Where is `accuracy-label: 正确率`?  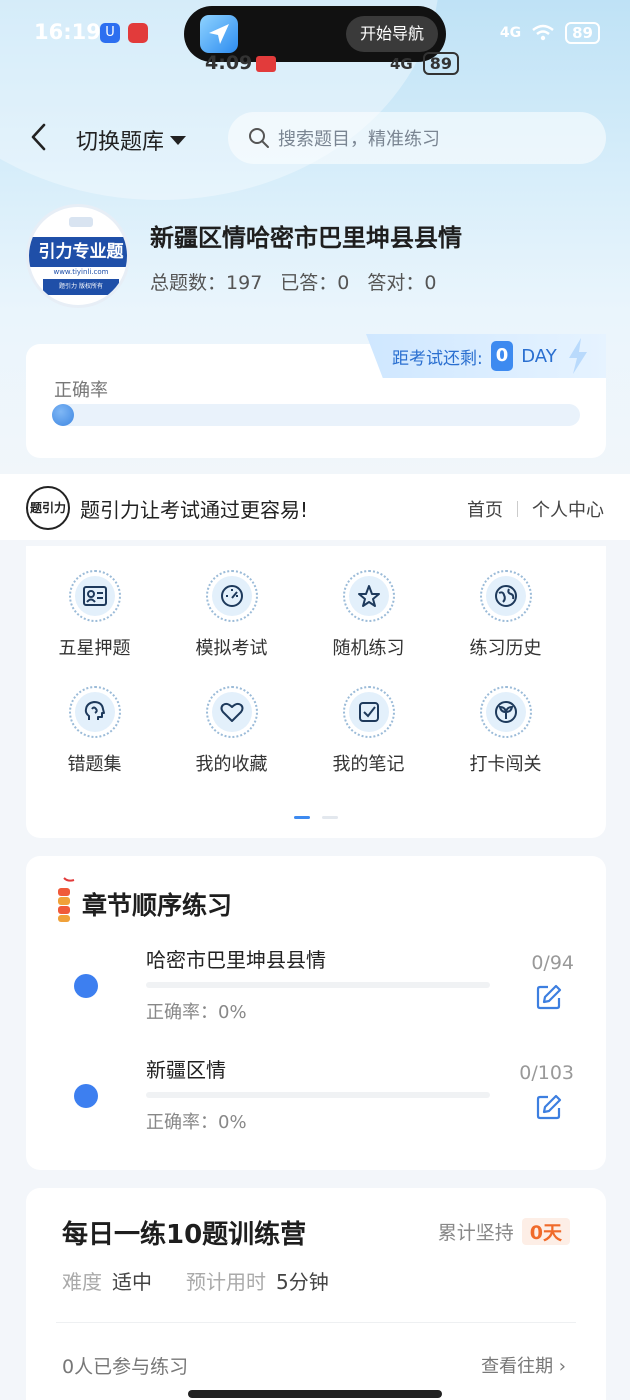 accuracy-label: 正确率 is located at coordinates (81, 390).